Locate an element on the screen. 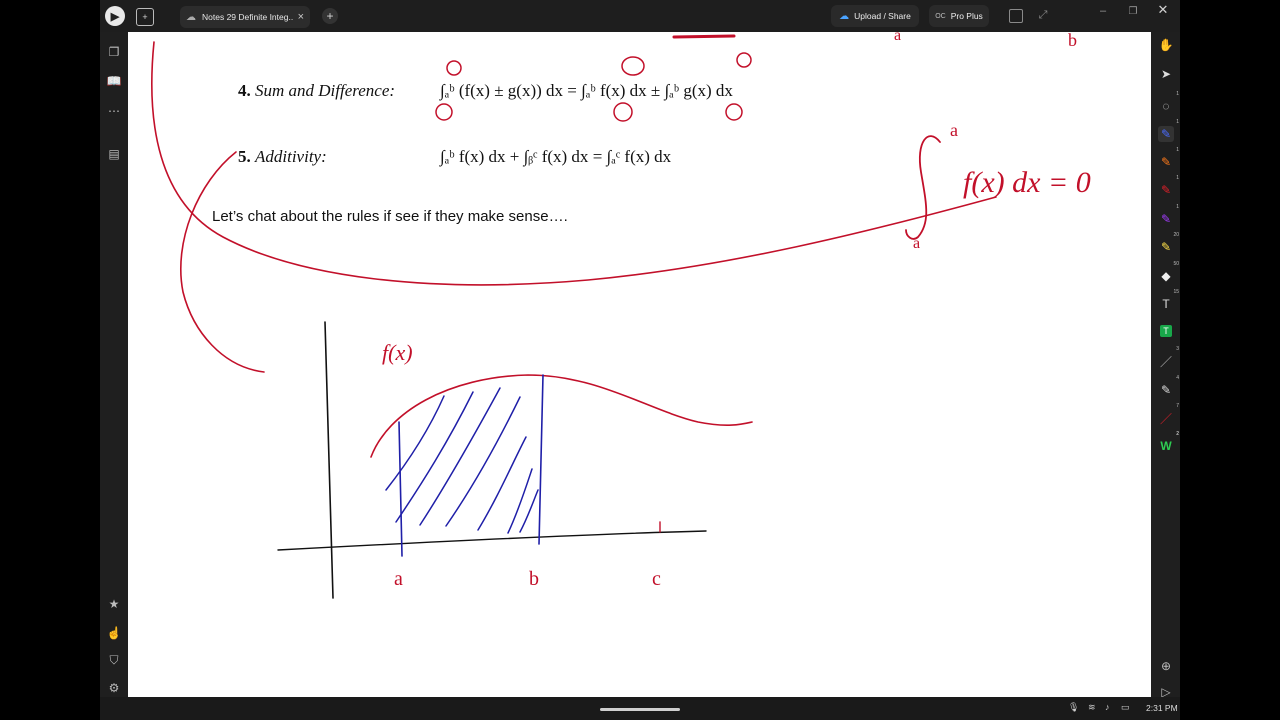  outline-icon: ▤ is located at coordinates (114, 154).